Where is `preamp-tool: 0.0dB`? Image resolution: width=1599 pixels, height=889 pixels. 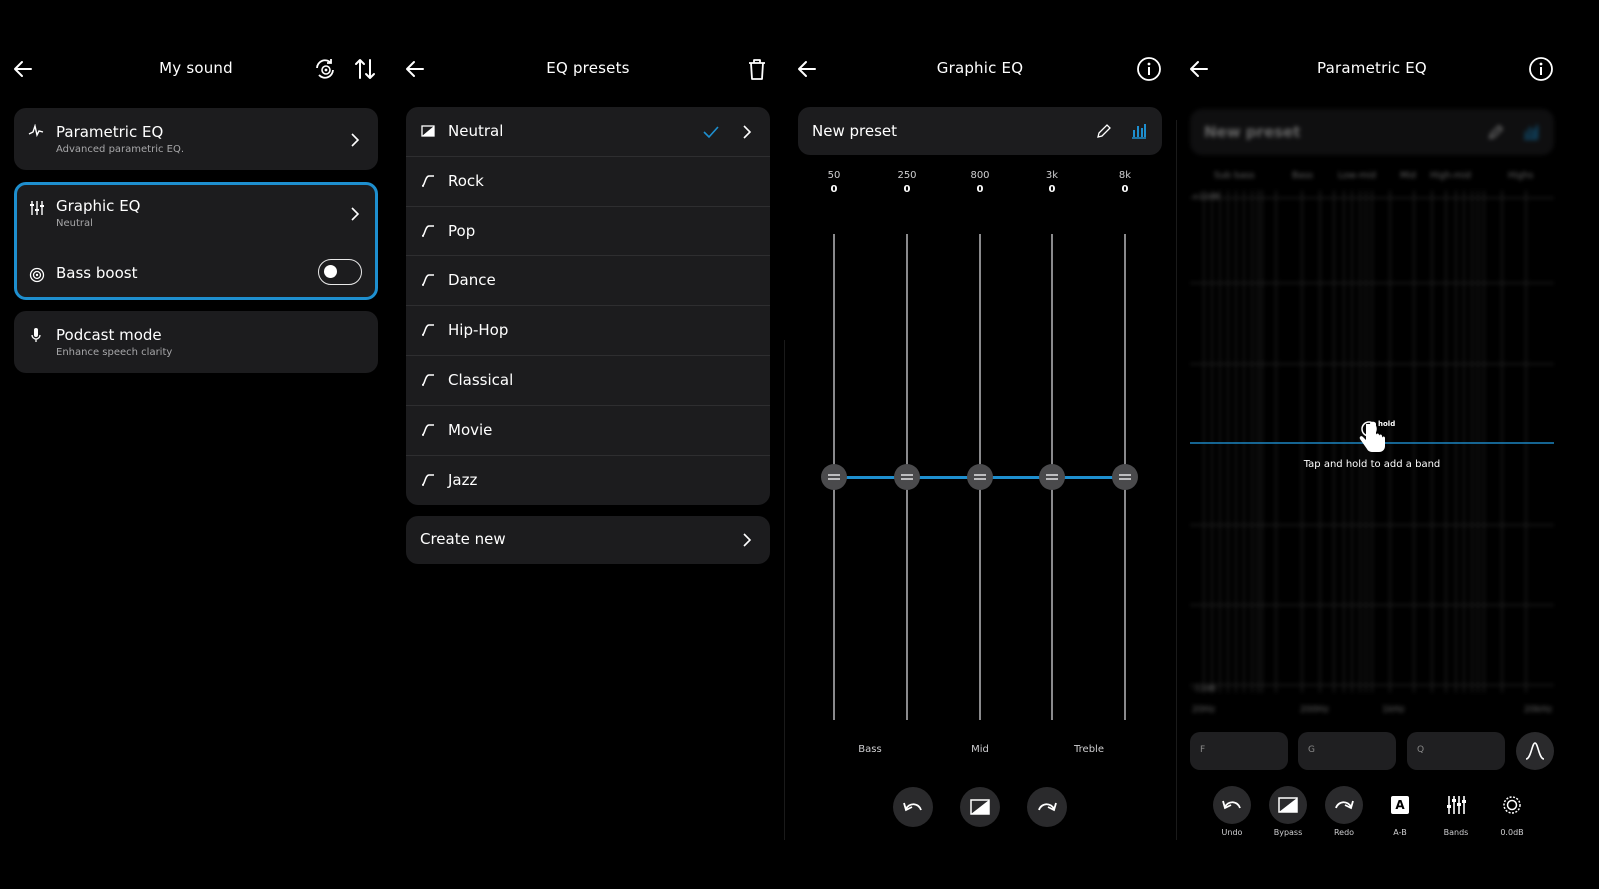 preamp-tool: 0.0dB is located at coordinates (1512, 811).